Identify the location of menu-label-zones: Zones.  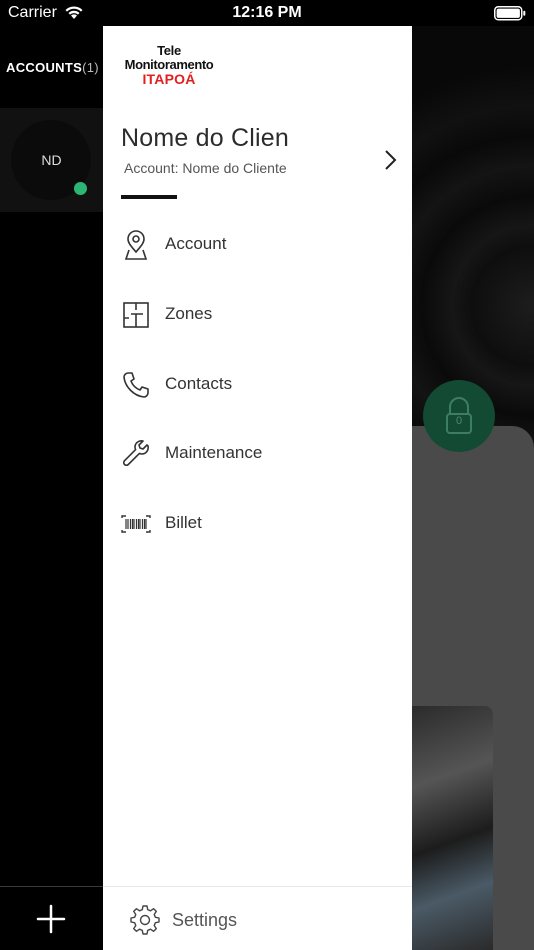
(189, 313).